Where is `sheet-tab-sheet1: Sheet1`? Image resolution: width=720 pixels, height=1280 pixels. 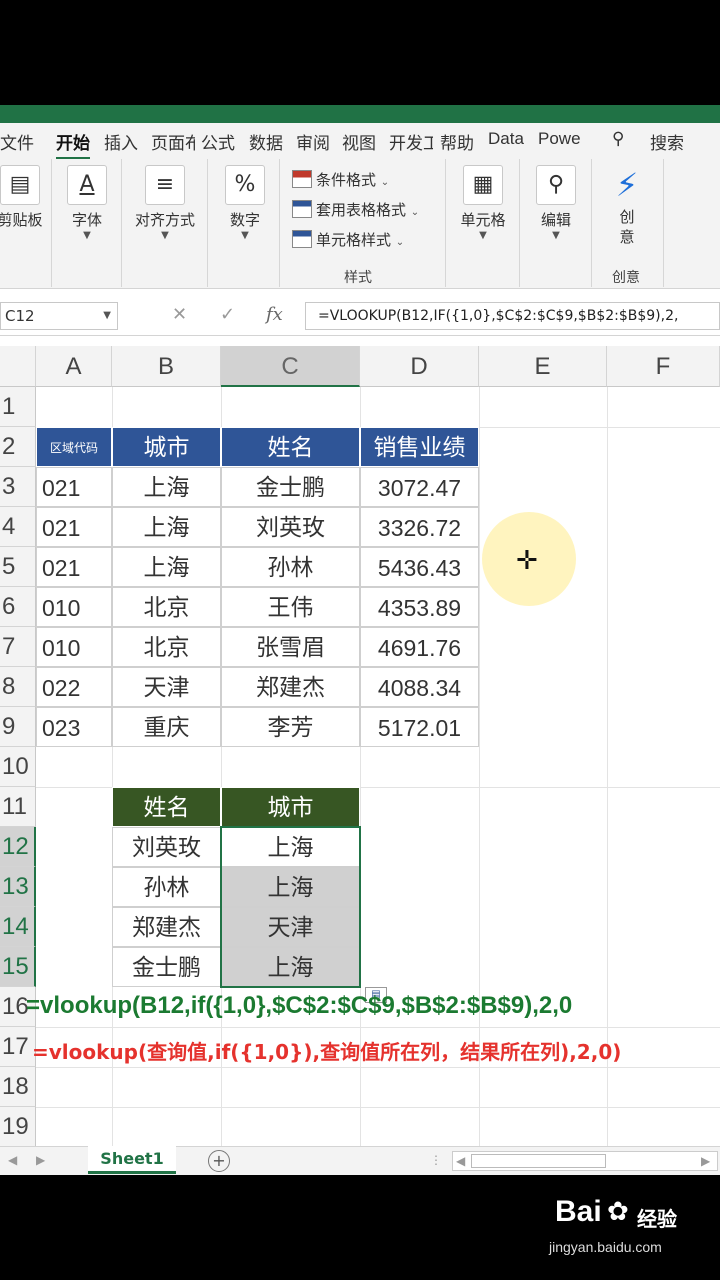
sheet-tab-sheet1: Sheet1 is located at coordinates (132, 1160).